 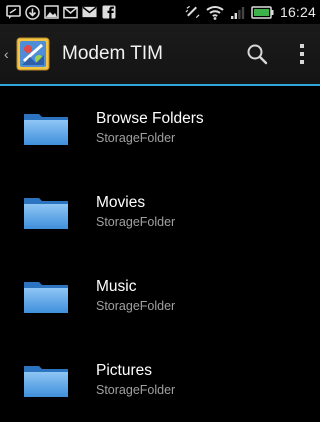 What do you see at coordinates (263, 12) in the screenshot?
I see `battery-icon` at bounding box center [263, 12].